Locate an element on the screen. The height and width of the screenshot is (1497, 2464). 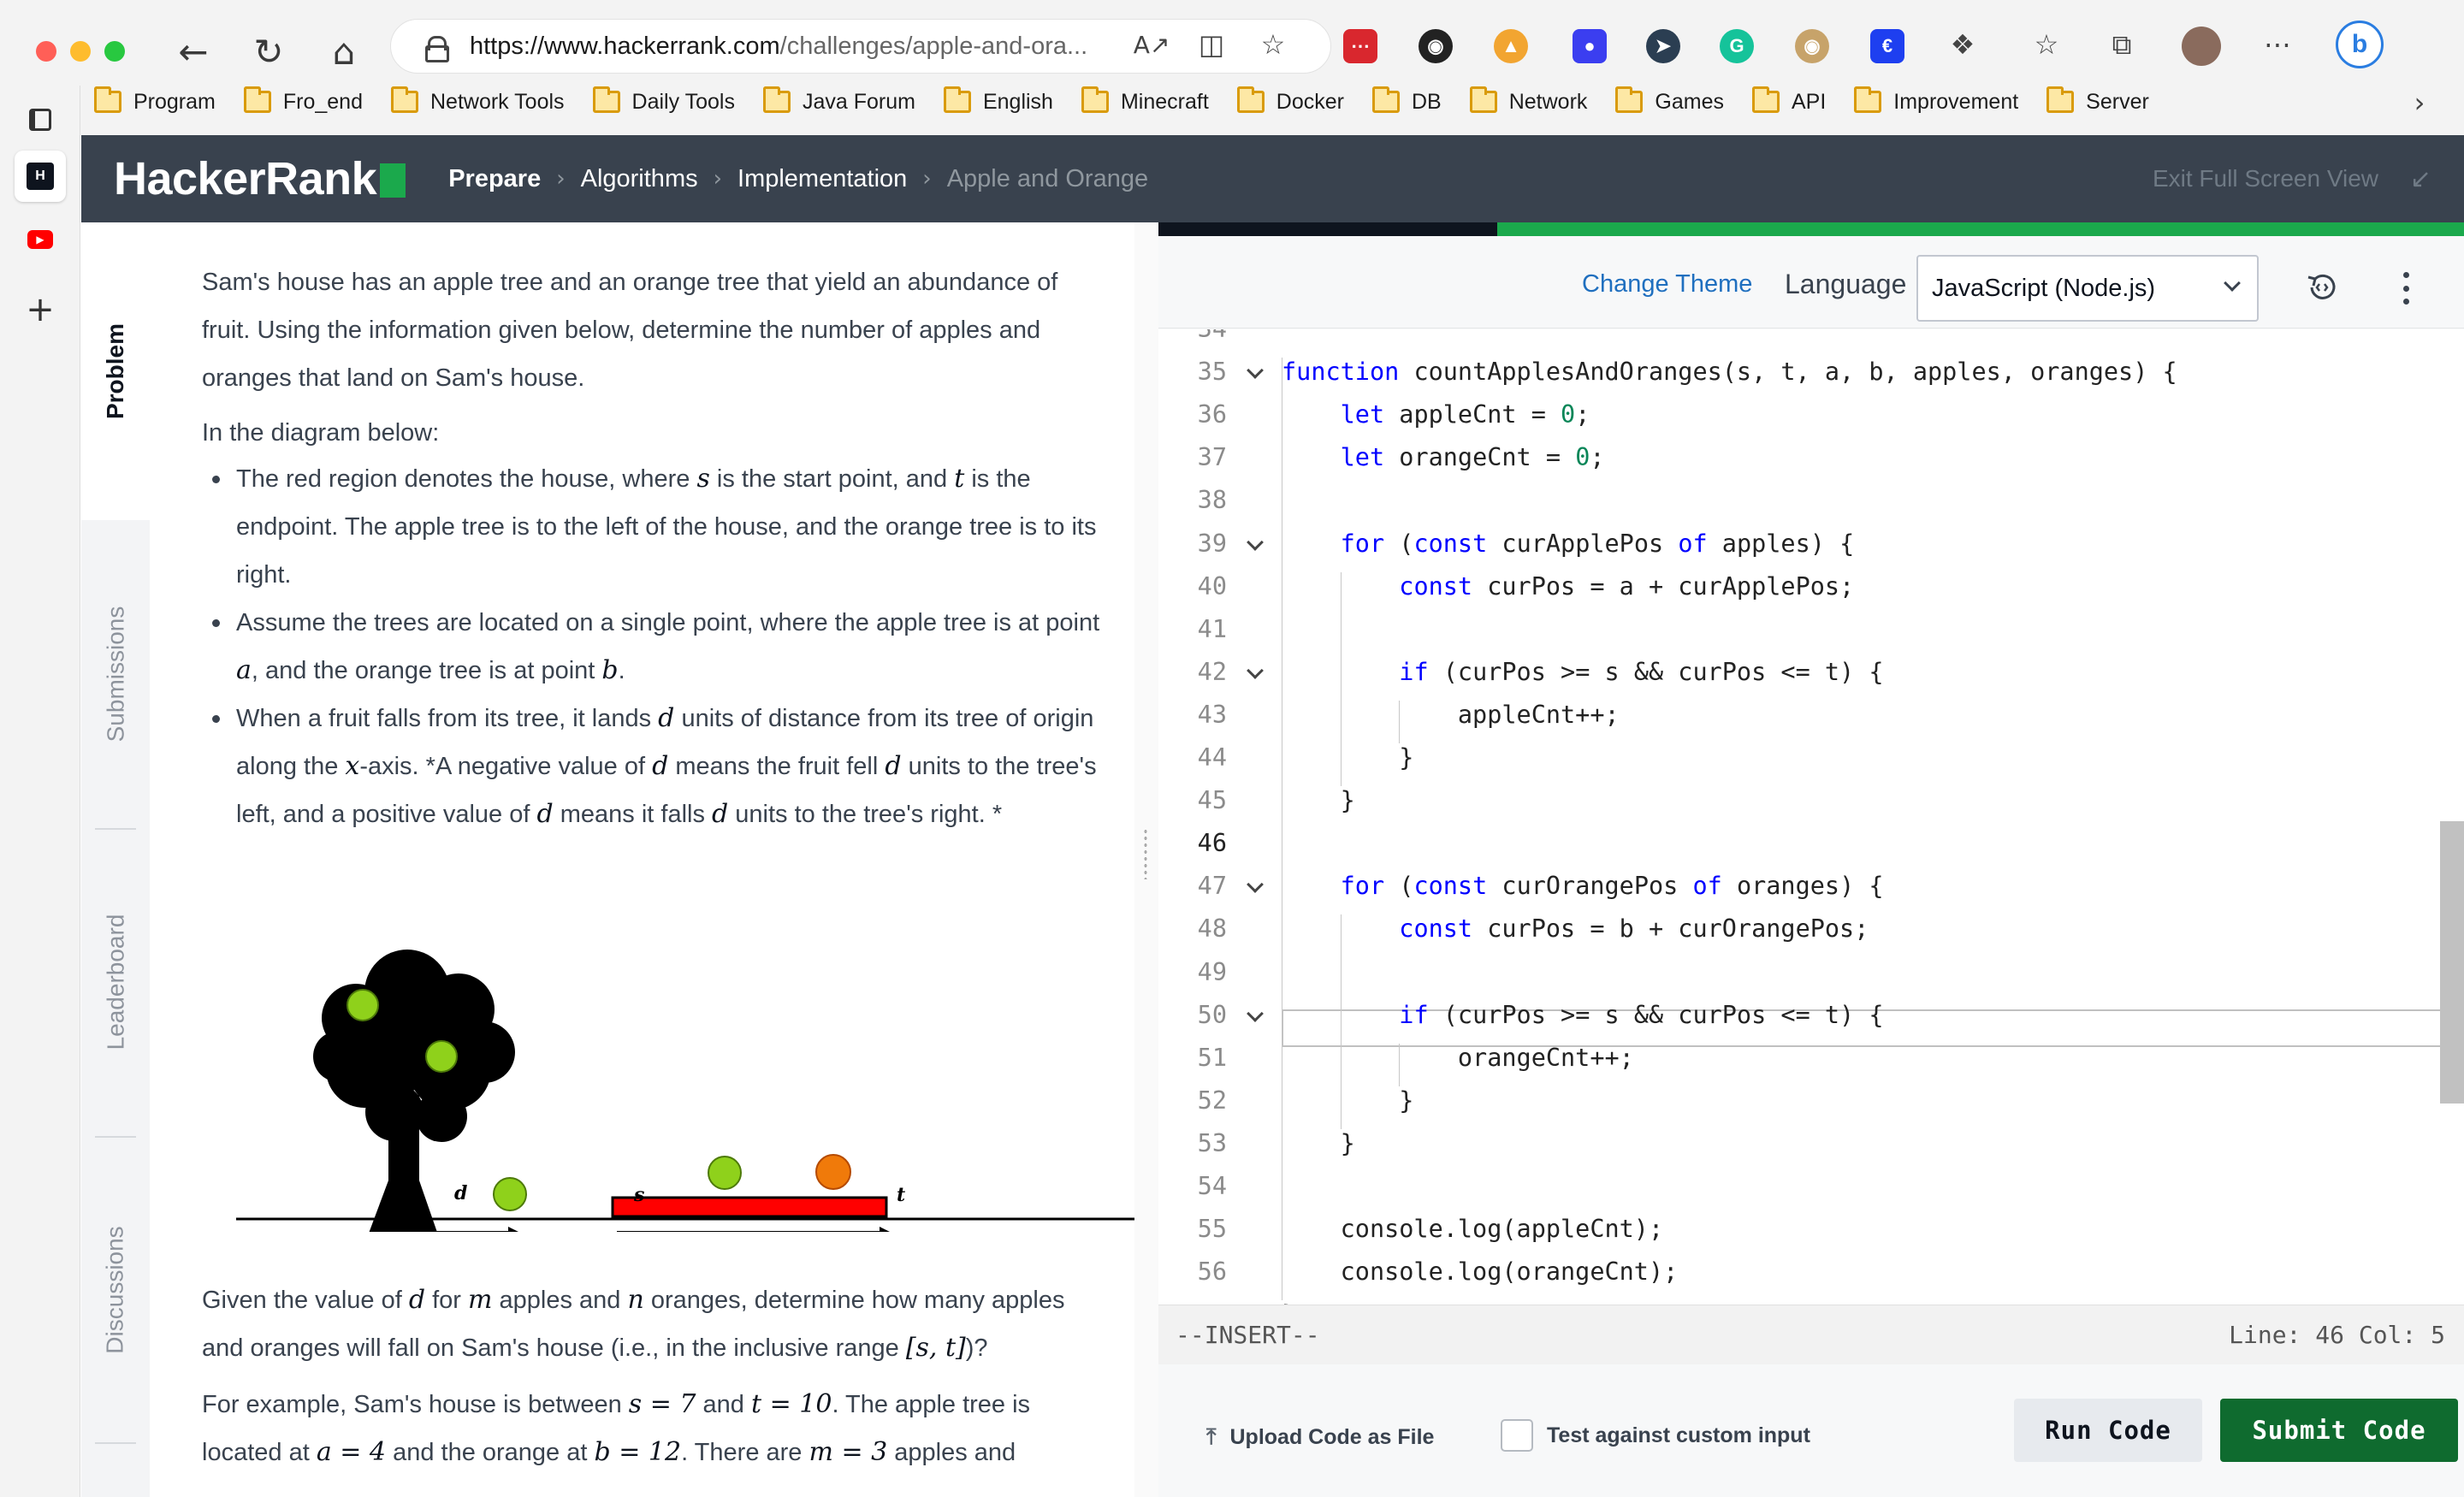
extension-red-icon: ⋯ is located at coordinates (1360, 46).